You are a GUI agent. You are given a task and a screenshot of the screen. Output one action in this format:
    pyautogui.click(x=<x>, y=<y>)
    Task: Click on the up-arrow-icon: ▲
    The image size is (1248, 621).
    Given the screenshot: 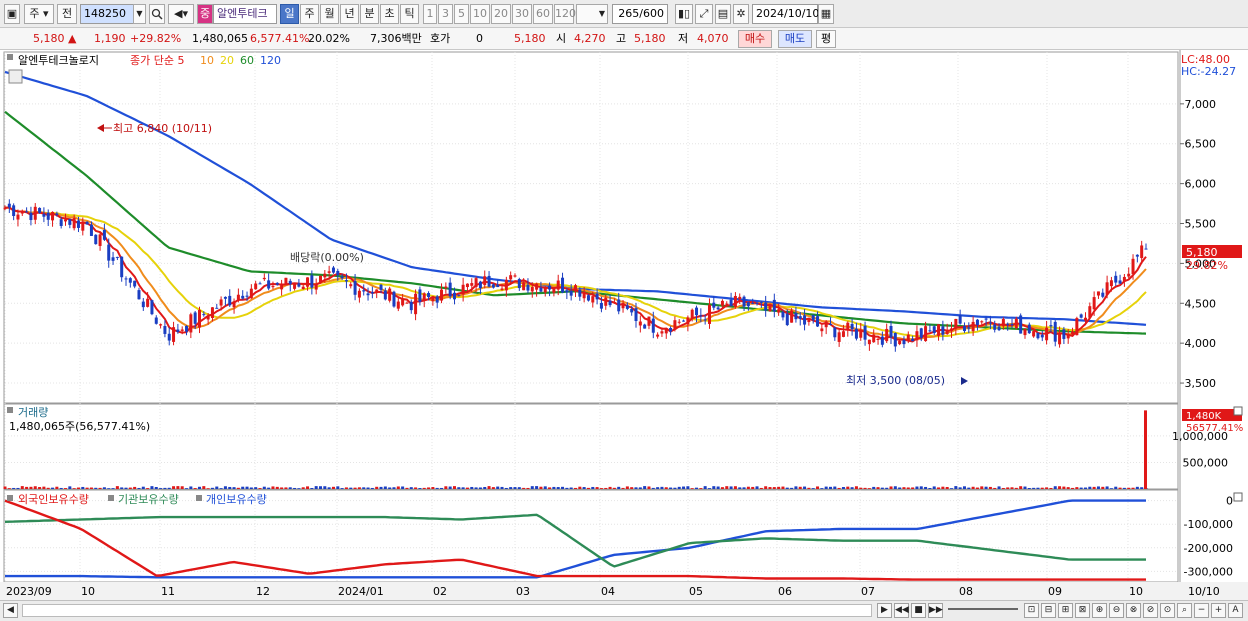 What is the action you would take?
    pyautogui.click(x=72, y=38)
    